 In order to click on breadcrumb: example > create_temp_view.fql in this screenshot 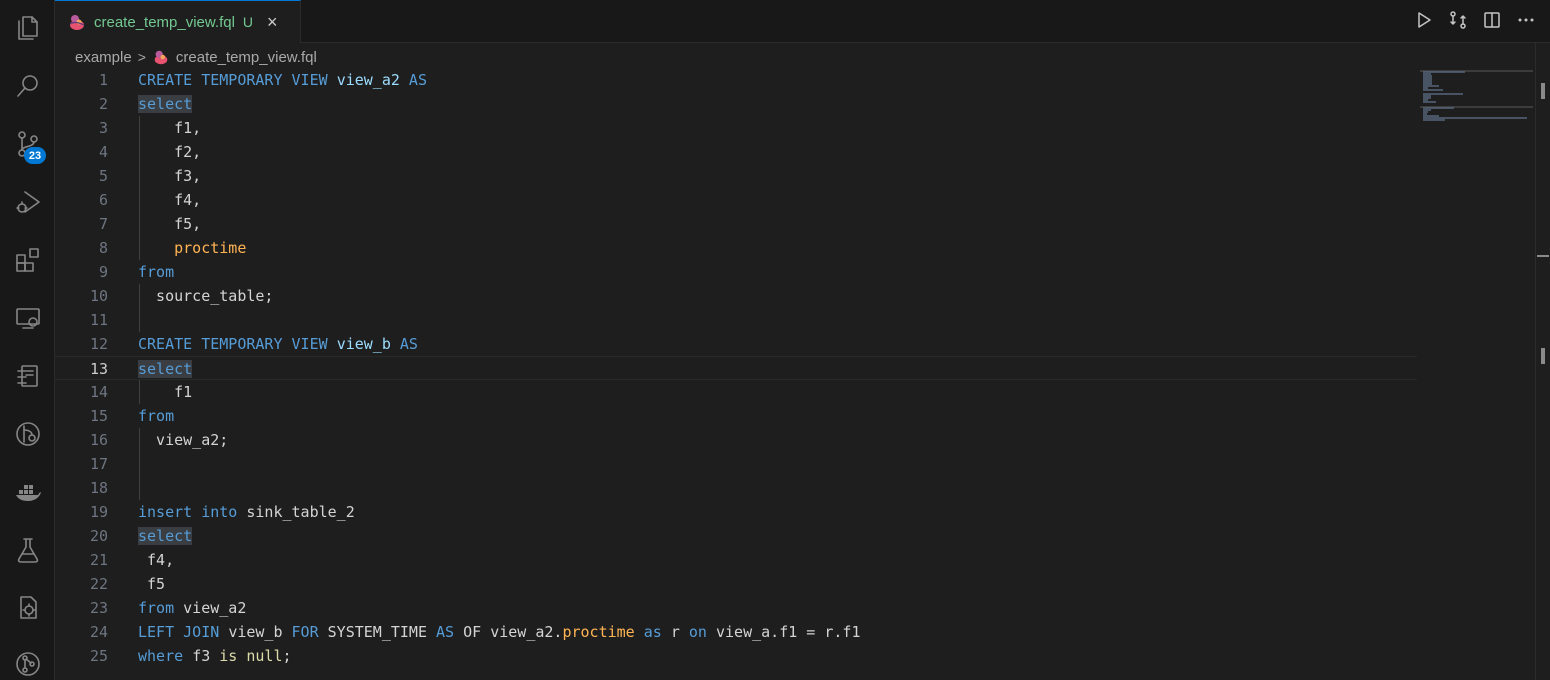, I will do `click(196, 57)`.